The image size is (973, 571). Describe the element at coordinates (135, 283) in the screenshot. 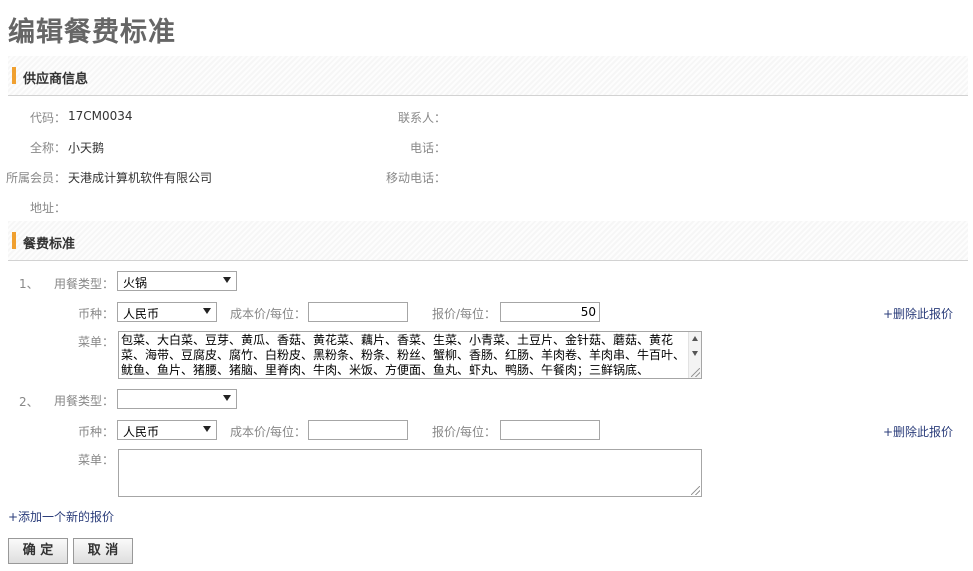

I see `meal-type-value: 火锅` at that location.